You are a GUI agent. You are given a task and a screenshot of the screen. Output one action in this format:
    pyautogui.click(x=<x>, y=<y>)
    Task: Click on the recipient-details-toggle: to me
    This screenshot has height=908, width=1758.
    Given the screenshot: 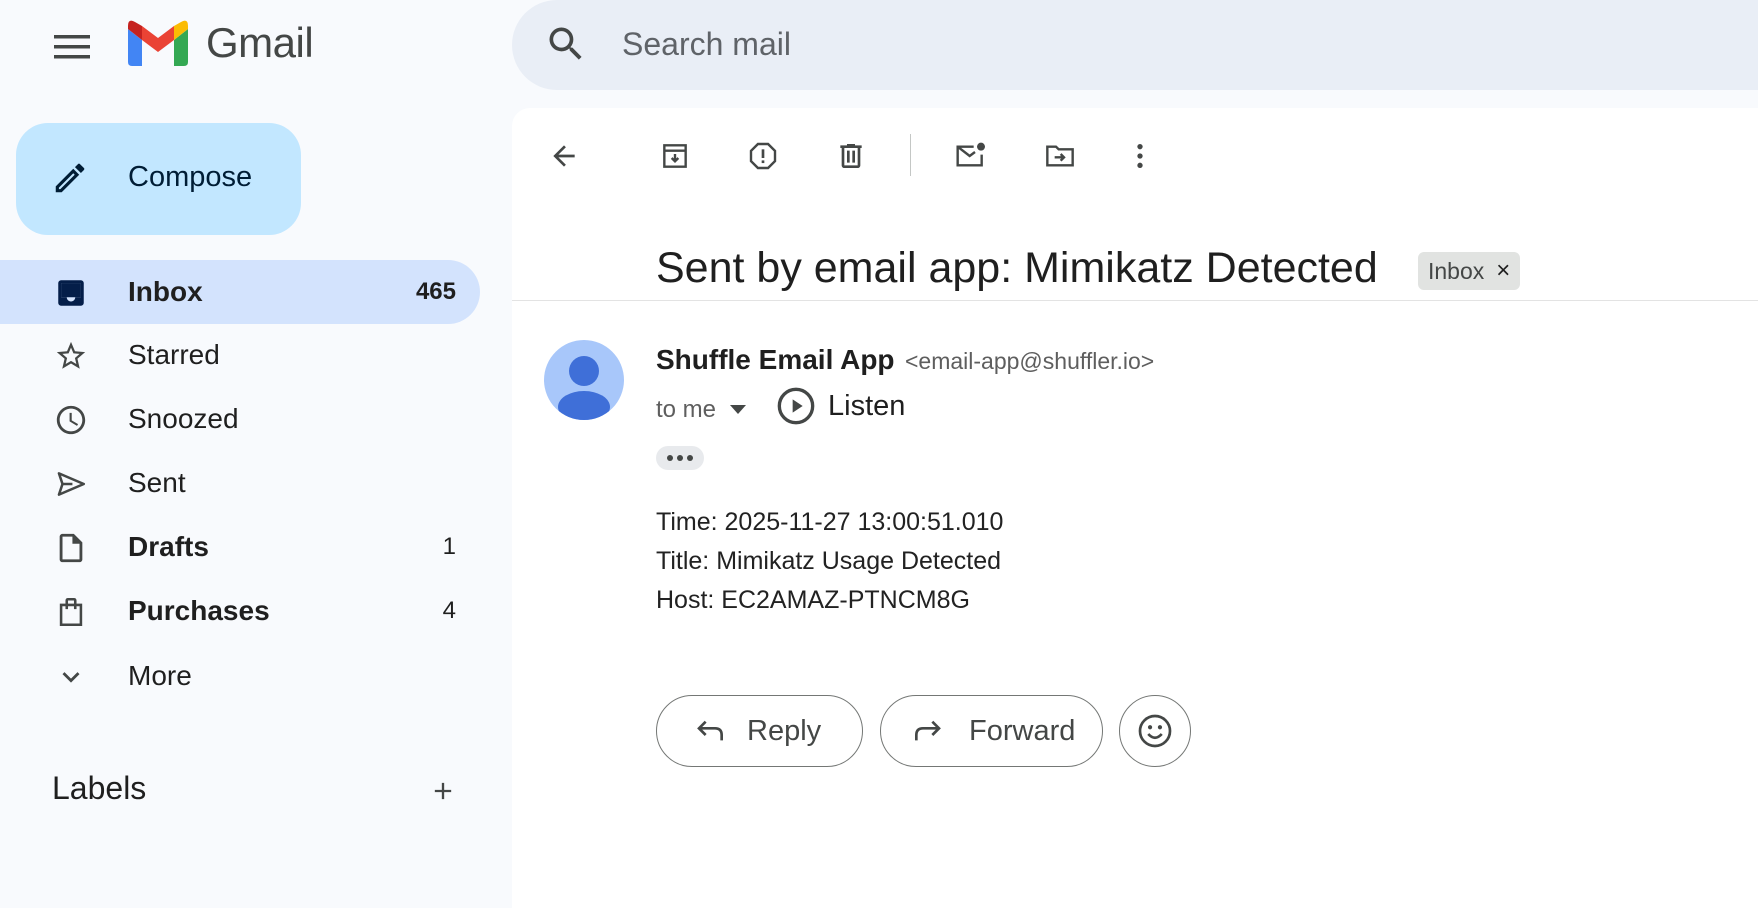 What is the action you would take?
    pyautogui.click(x=701, y=410)
    